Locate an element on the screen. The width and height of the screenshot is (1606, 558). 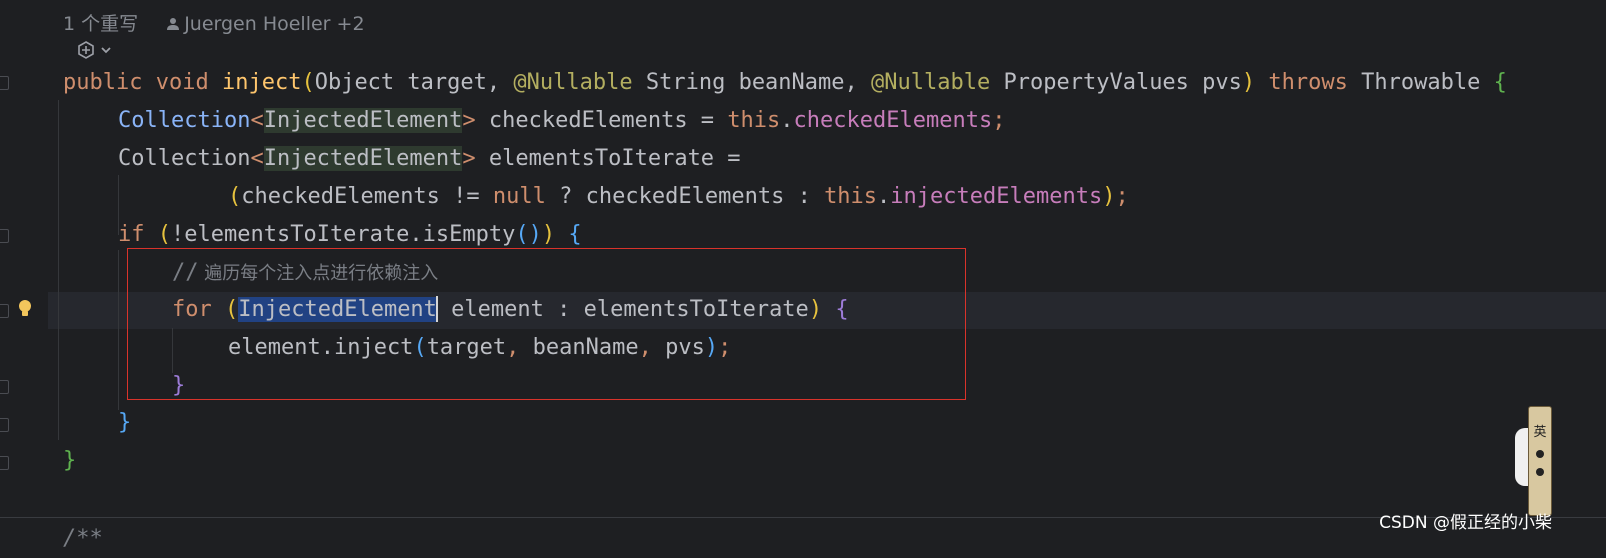
code-text: ? checkedElements : is located at coordinates (685, 196).